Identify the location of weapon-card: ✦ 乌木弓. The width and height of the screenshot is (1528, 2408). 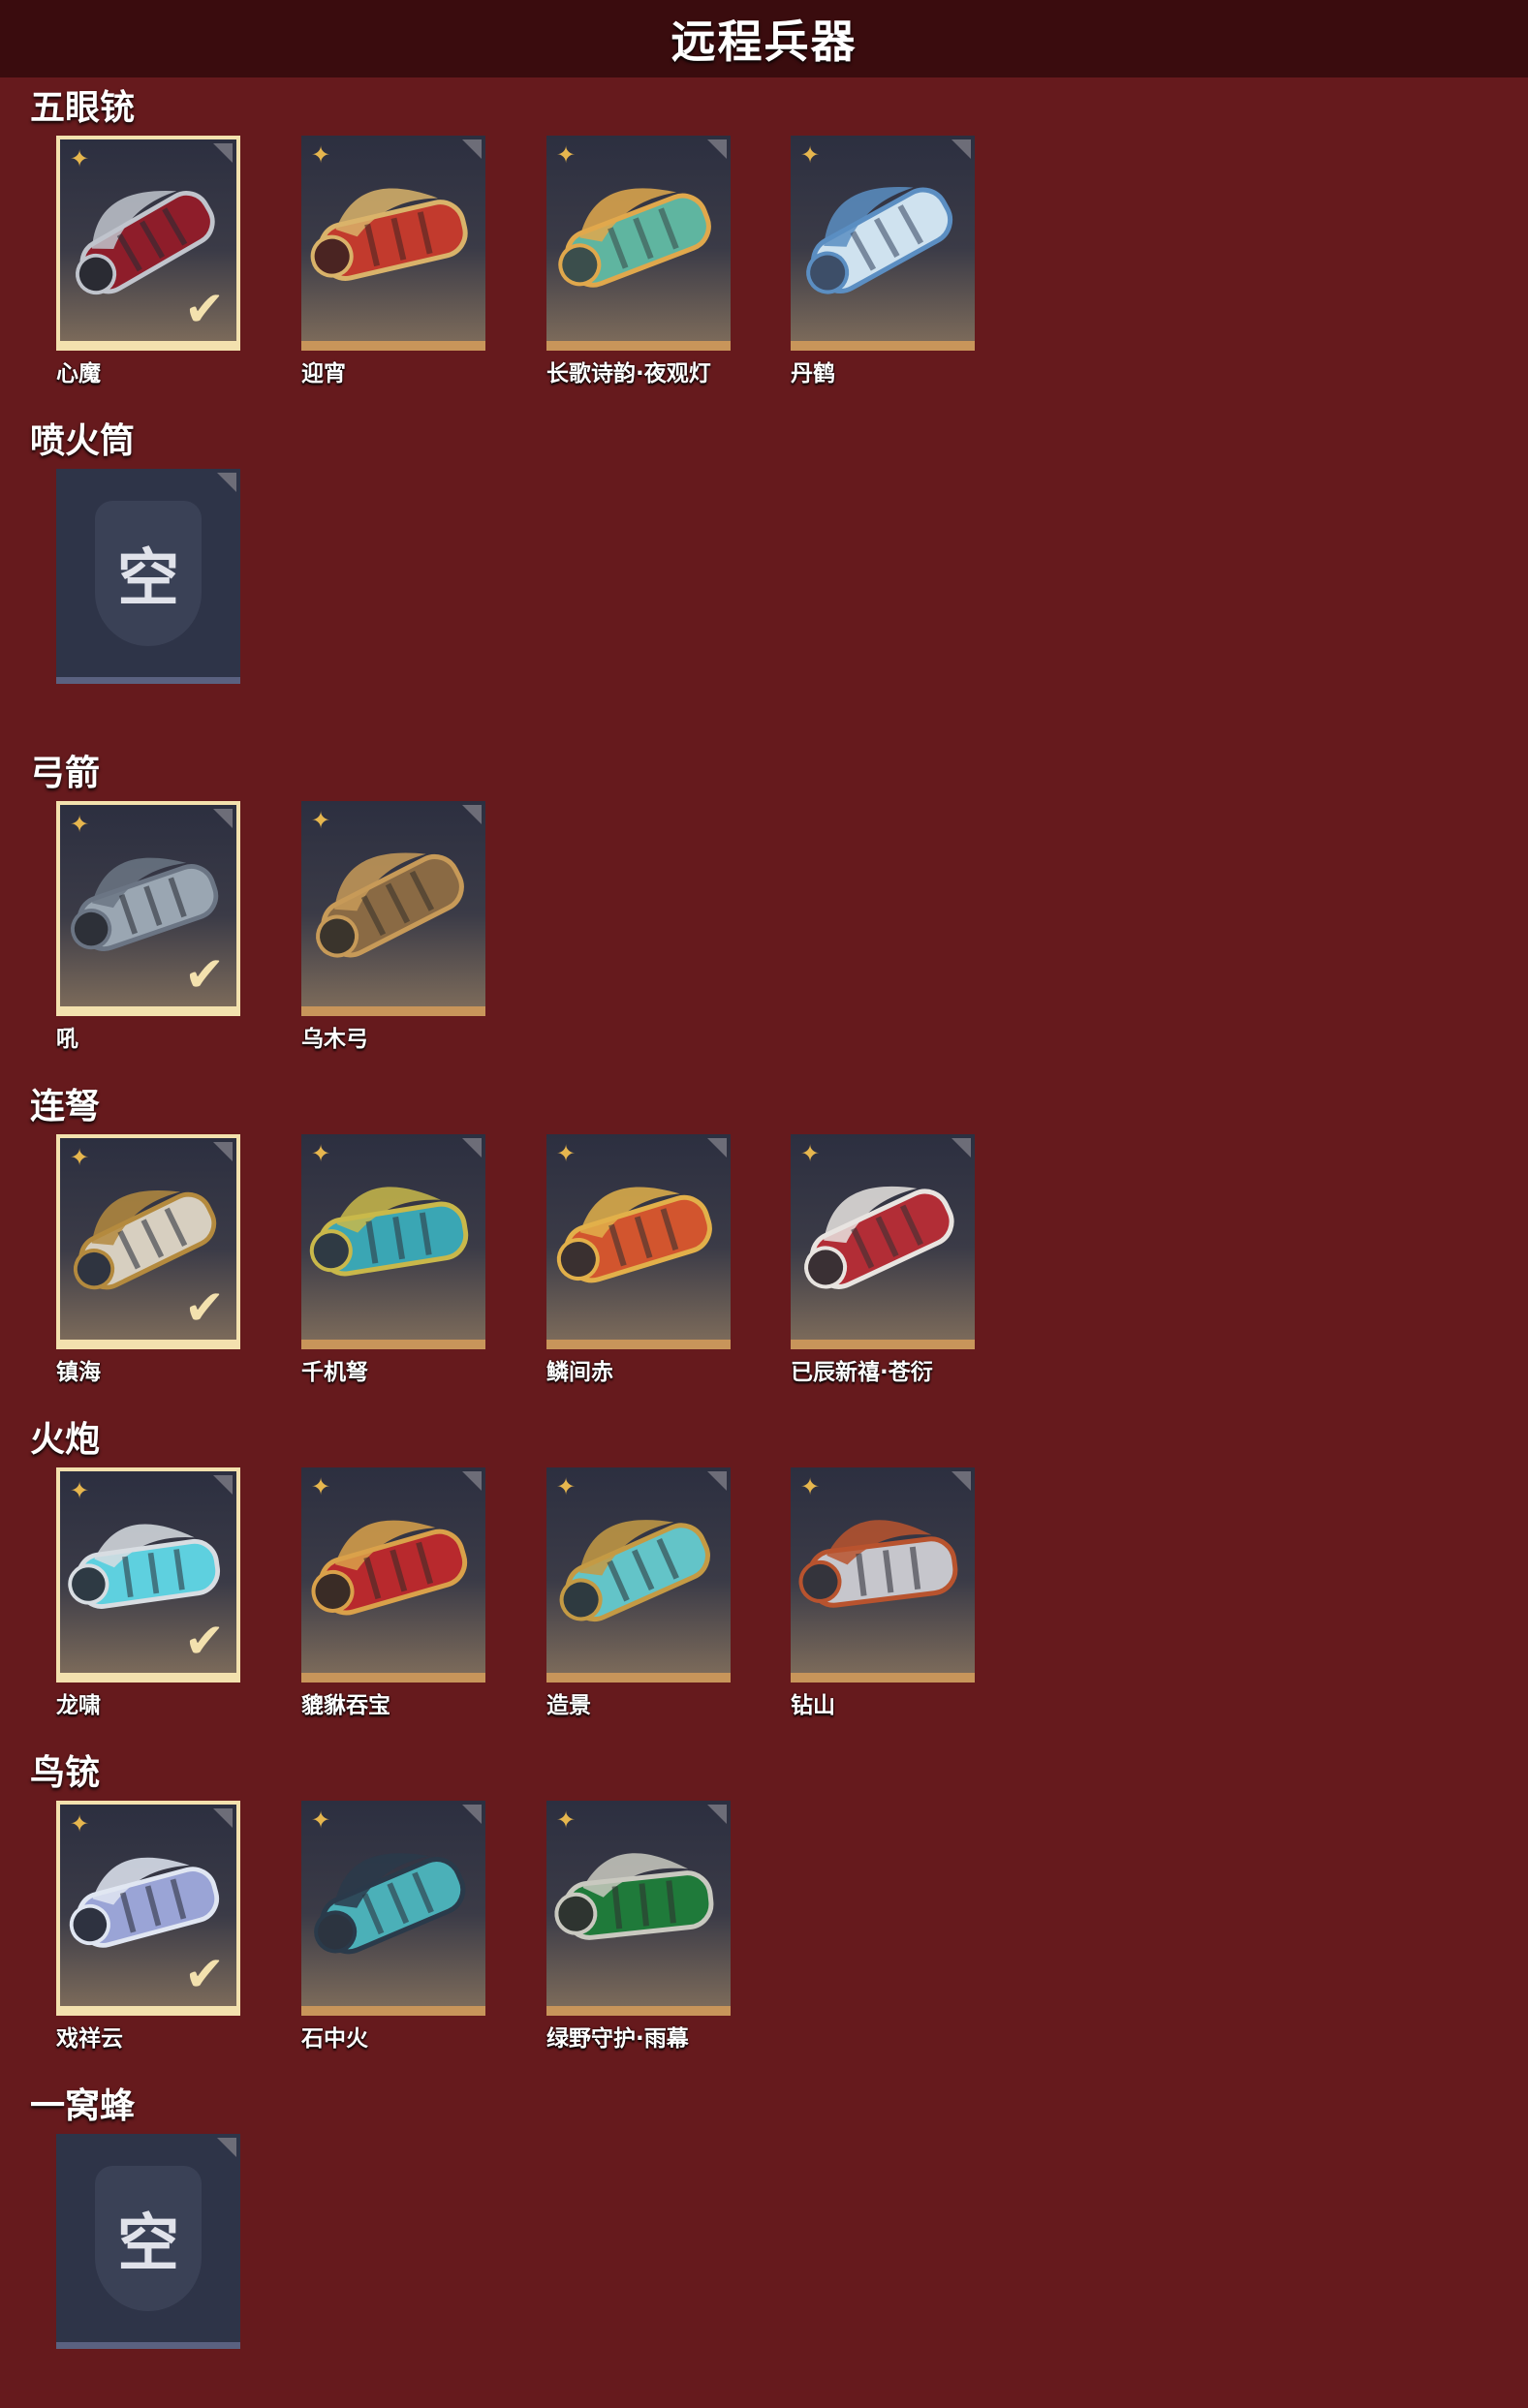
(393, 926).